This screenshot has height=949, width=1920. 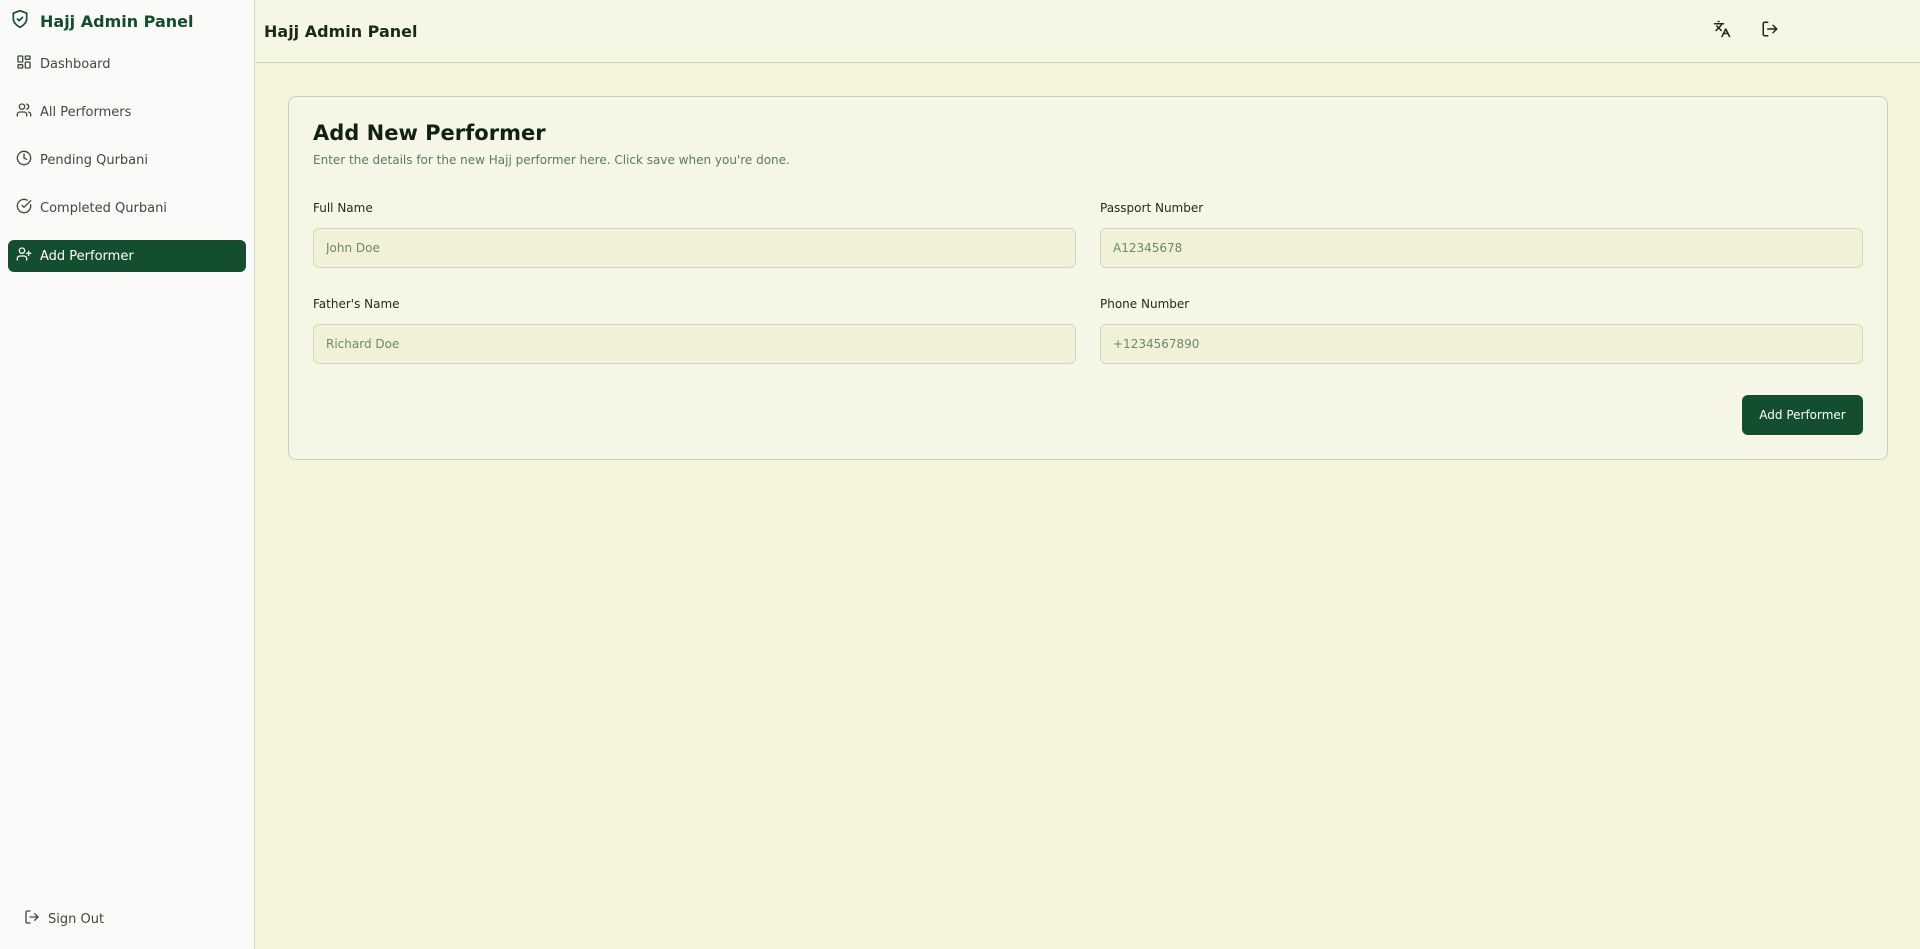 What do you see at coordinates (1481, 344) in the screenshot?
I see `phone-number-input` at bounding box center [1481, 344].